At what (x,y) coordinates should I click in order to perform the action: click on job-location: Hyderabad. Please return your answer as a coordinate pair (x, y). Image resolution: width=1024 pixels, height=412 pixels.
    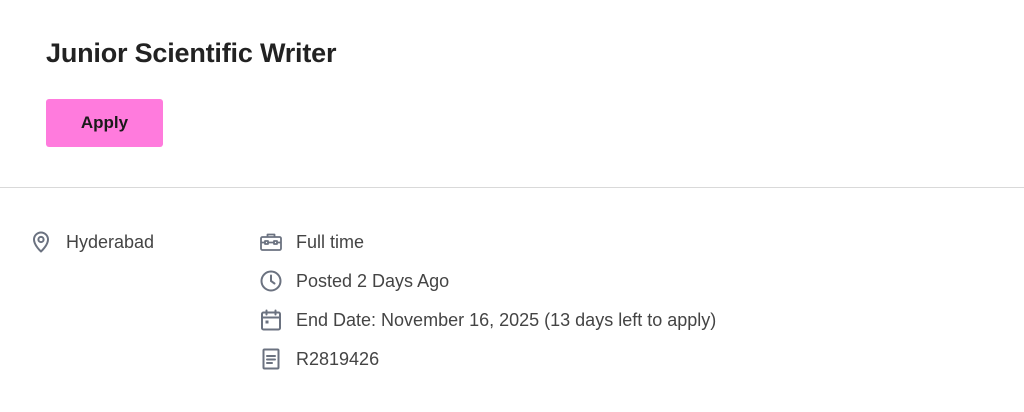
    Looking at the image, I should click on (91, 242).